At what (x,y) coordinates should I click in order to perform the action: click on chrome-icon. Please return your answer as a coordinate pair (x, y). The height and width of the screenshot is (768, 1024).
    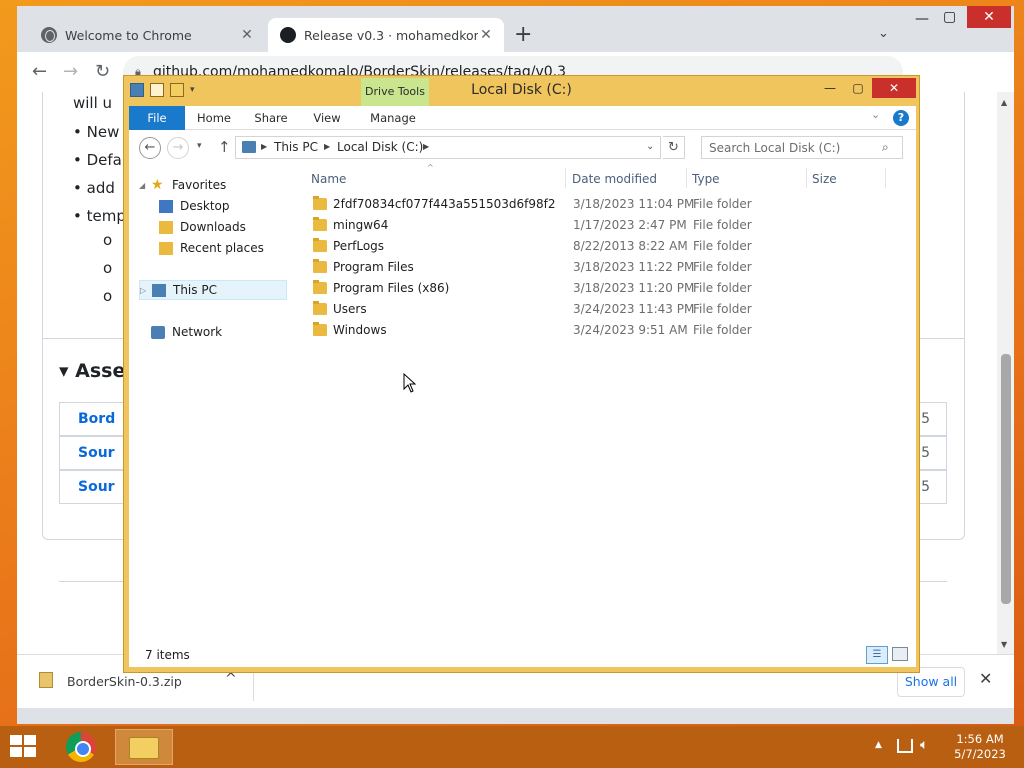
    Looking at the image, I should click on (81, 747).